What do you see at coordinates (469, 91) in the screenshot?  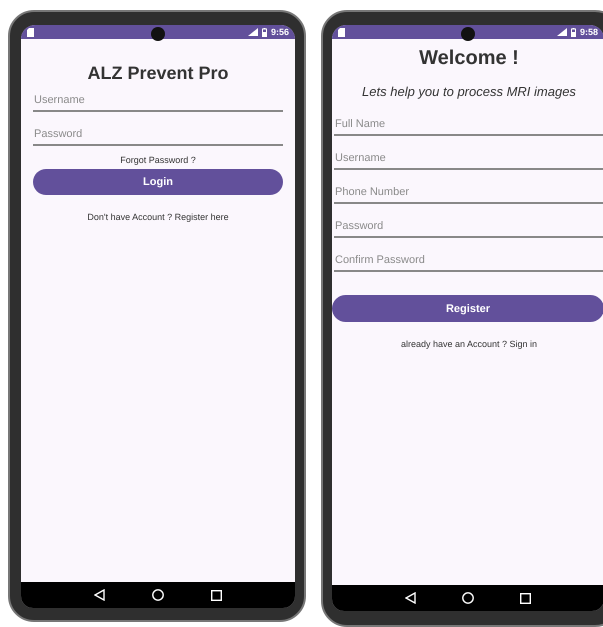 I see `subtitle-text: Lets help you to process MRI images` at bounding box center [469, 91].